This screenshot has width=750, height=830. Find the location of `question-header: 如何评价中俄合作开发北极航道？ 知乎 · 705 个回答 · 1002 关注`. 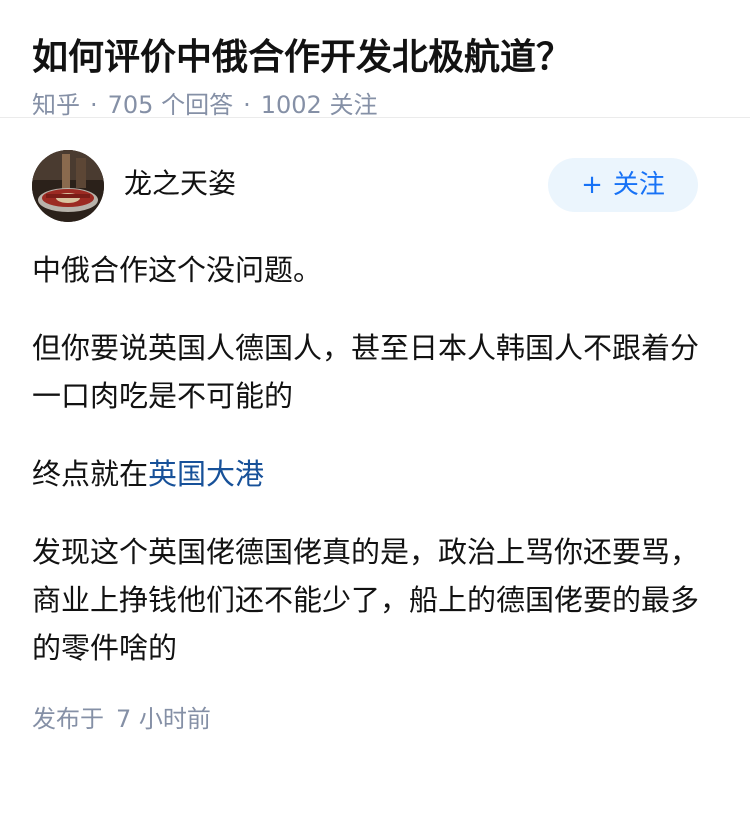

question-header: 如何评价中俄合作开发北极航道？ 知乎 · 705 个回答 · 1002 关注 is located at coordinates (375, 59).